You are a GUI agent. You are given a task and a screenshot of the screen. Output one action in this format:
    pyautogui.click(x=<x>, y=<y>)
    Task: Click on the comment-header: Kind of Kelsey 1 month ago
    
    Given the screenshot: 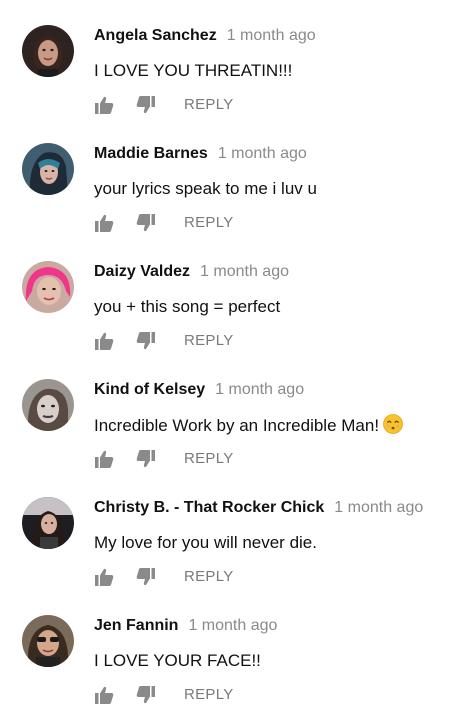 What is the action you would take?
    pyautogui.click(x=199, y=390)
    